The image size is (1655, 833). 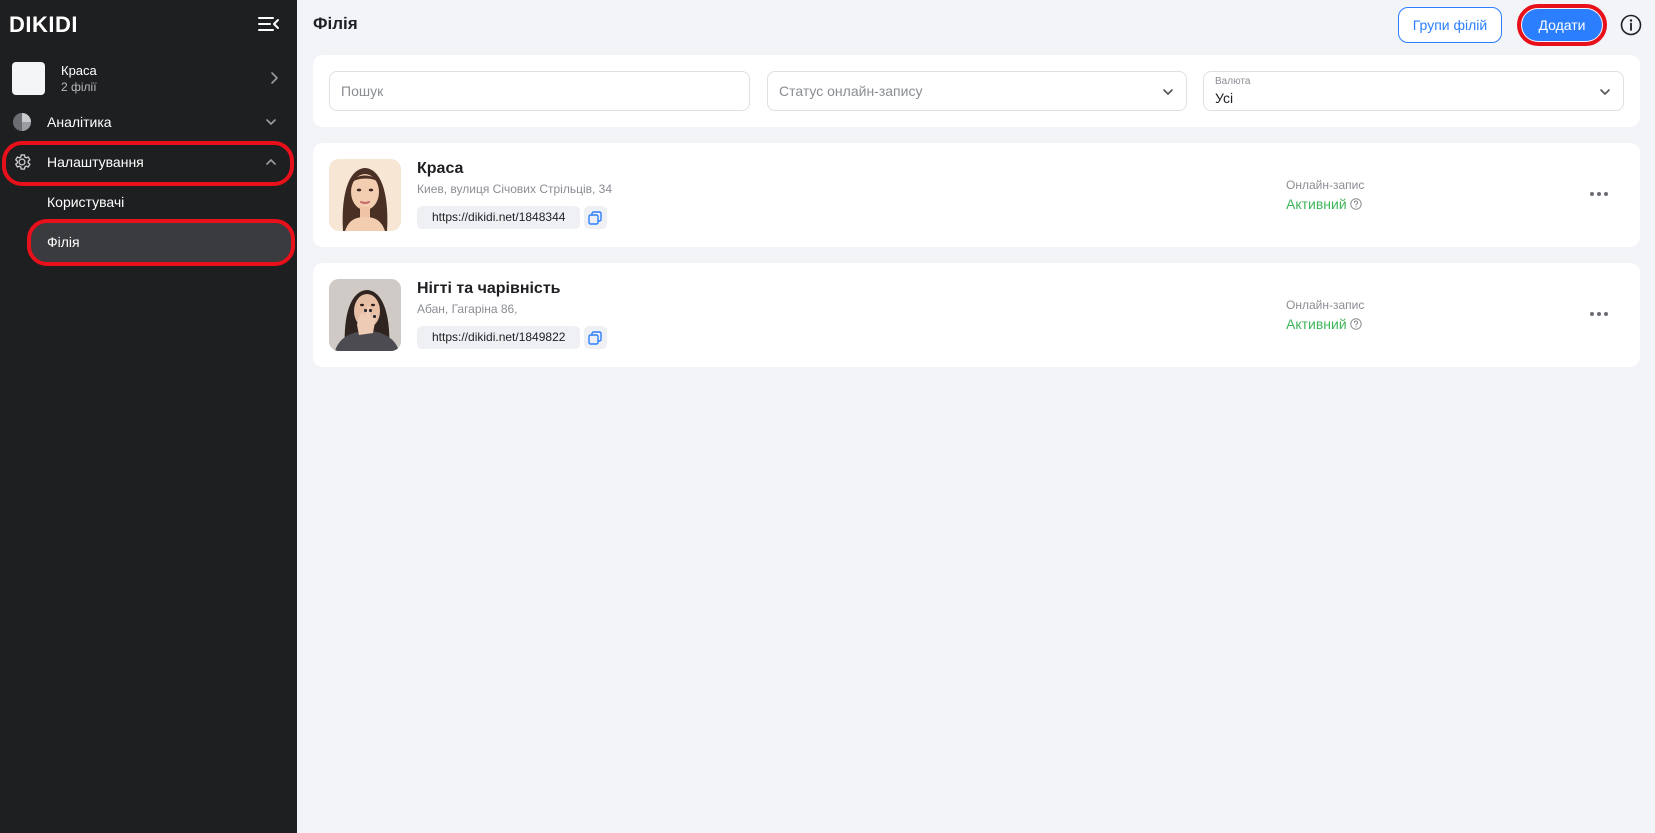 I want to click on currency-select: Валюта Усі, so click(x=1413, y=91).